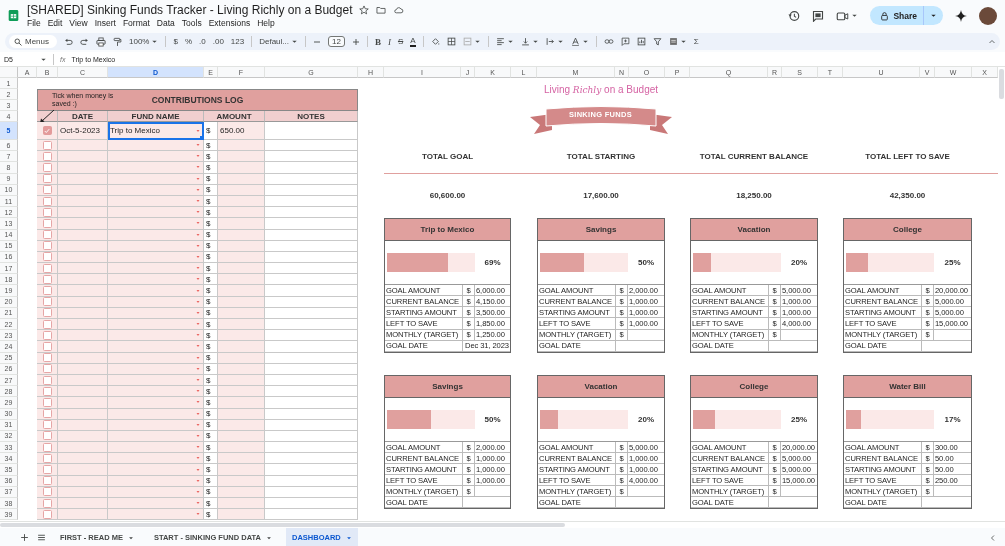  What do you see at coordinates (41, 537) in the screenshot?
I see `menu-icon` at bounding box center [41, 537].